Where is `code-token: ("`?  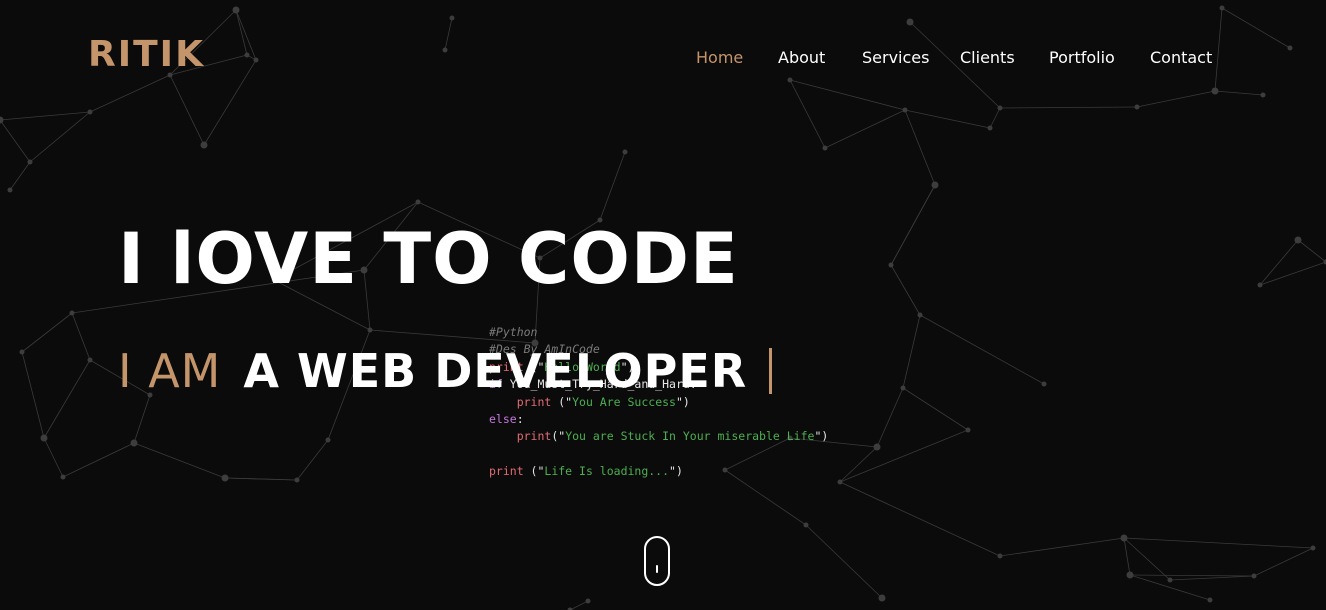 code-token: (" is located at coordinates (558, 436).